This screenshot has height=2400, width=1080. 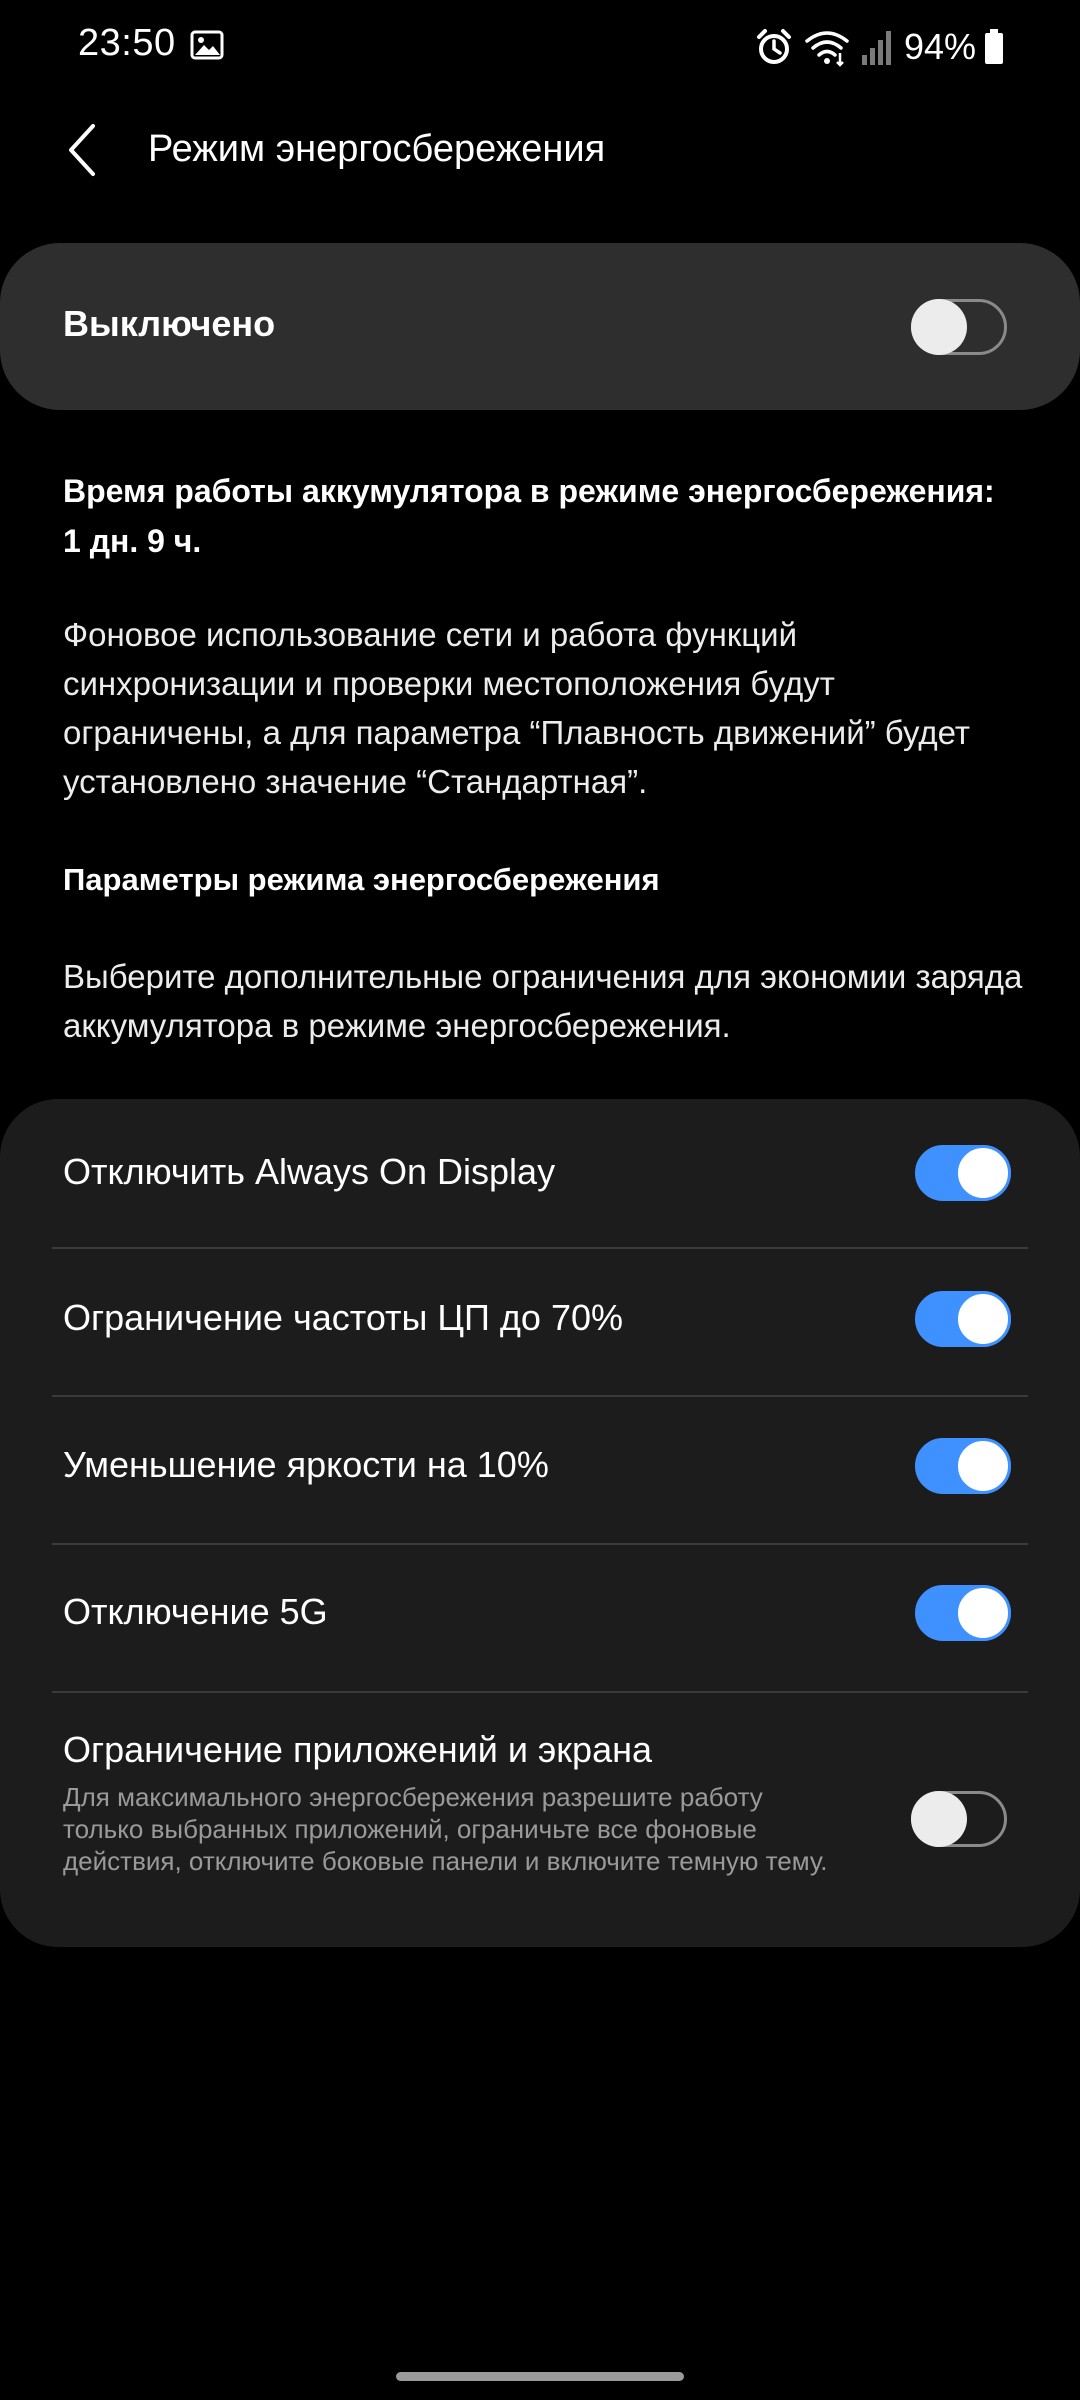 I want to click on status-icons: 94%, so click(x=879, y=47).